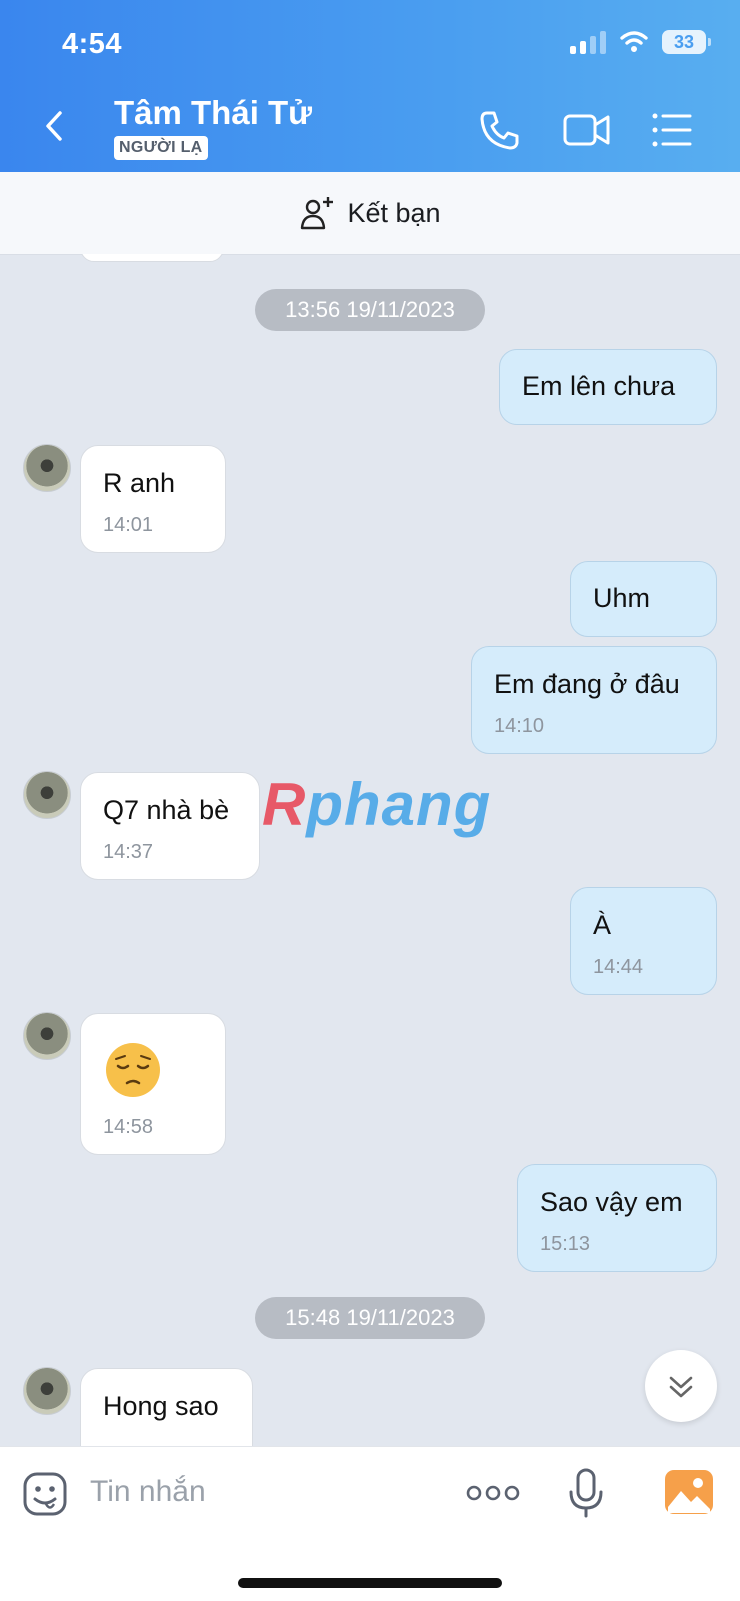  Describe the element at coordinates (370, 1583) in the screenshot. I see `home-indicator` at that location.